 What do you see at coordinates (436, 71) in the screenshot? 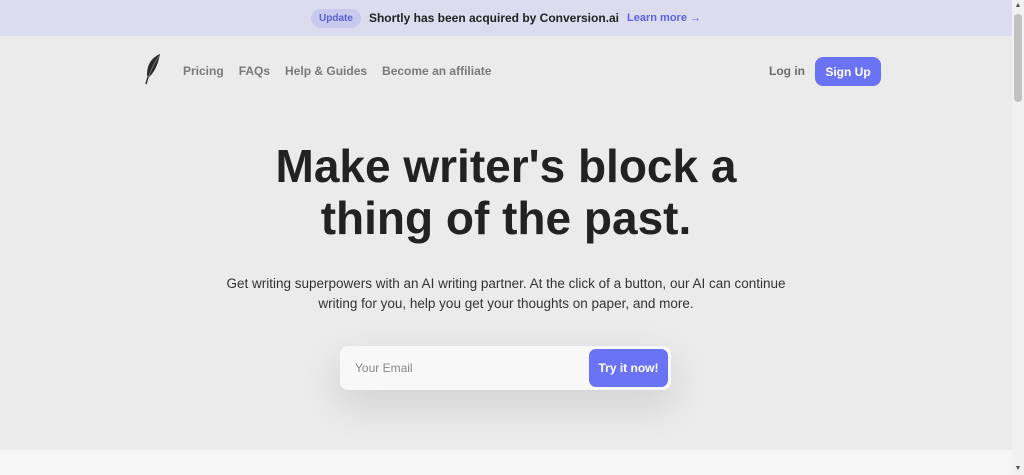
I see `nav-link-become-affiliate: Become an affiliate` at bounding box center [436, 71].